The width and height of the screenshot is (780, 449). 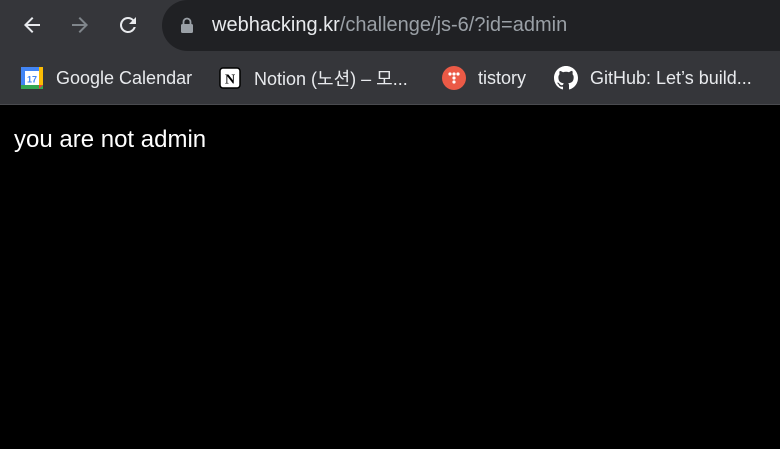 What do you see at coordinates (566, 78) in the screenshot?
I see `github-icon` at bounding box center [566, 78].